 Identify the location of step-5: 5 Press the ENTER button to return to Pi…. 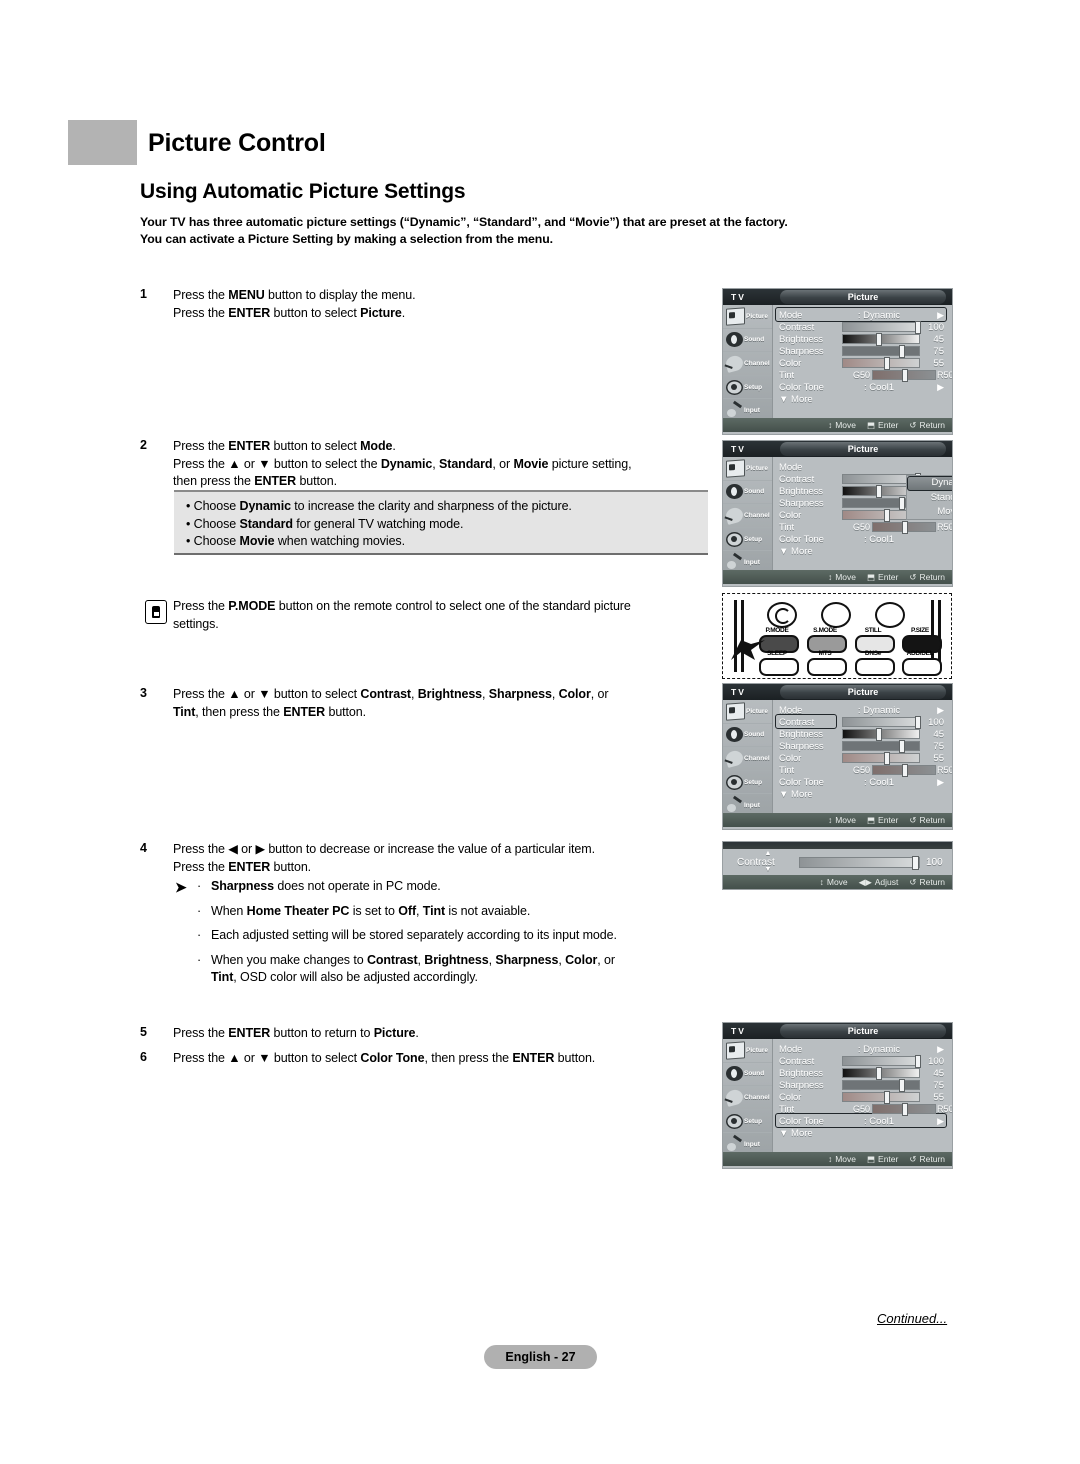
(430, 1034).